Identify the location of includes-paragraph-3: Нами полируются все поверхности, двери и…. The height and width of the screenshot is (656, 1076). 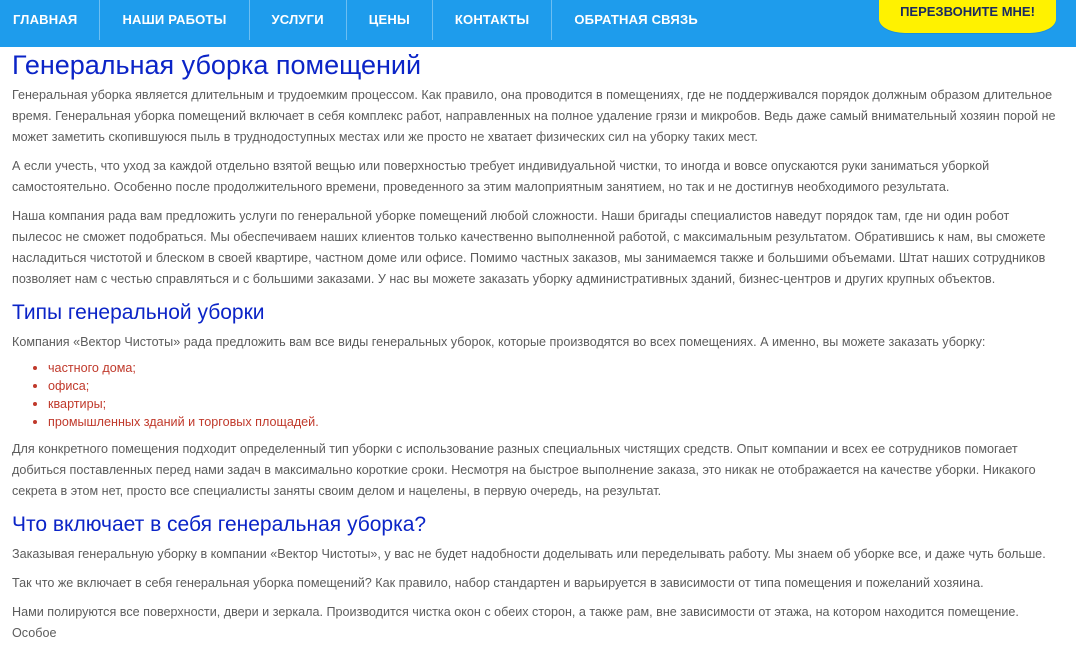
(515, 622).